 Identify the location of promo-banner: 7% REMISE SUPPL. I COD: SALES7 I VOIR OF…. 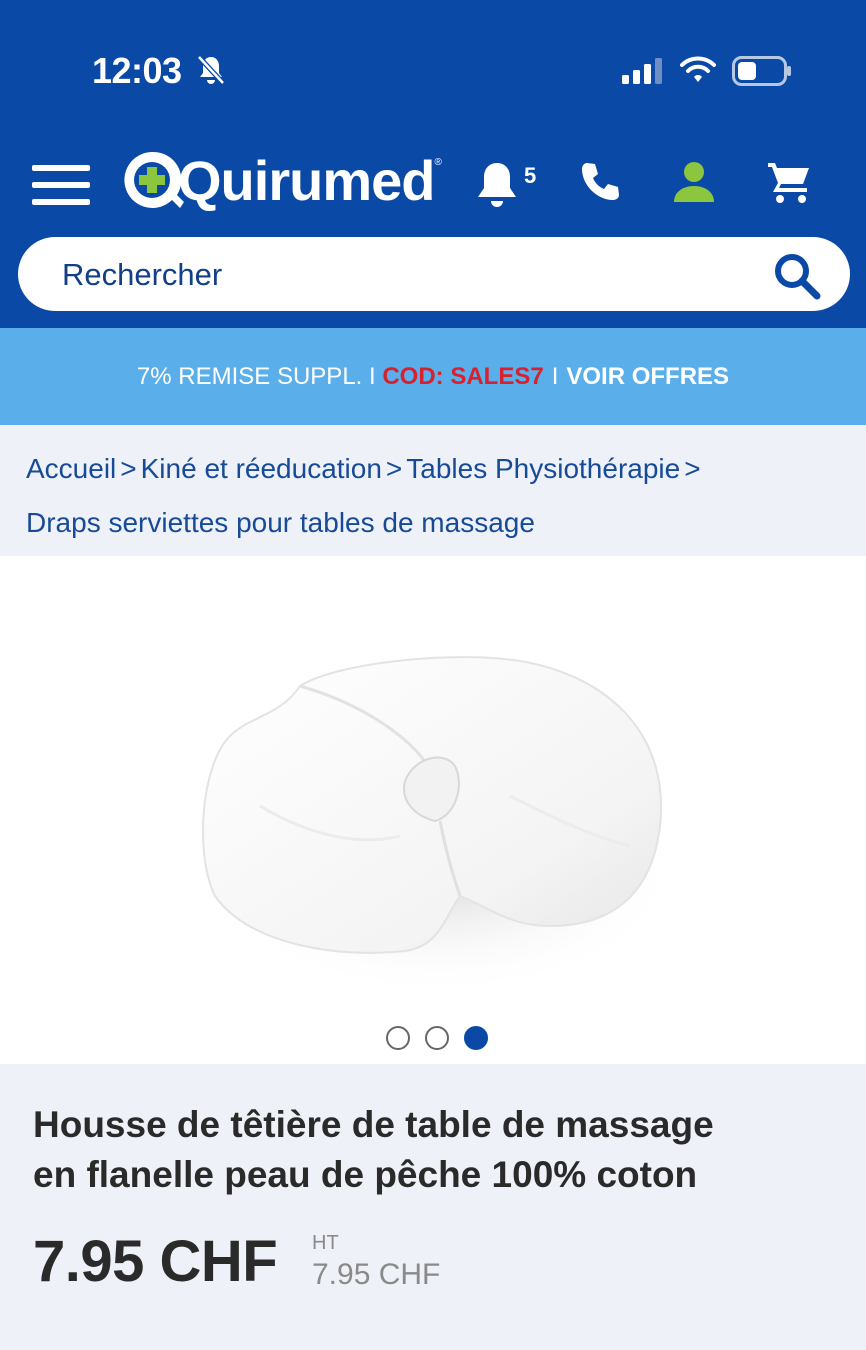
(433, 376).